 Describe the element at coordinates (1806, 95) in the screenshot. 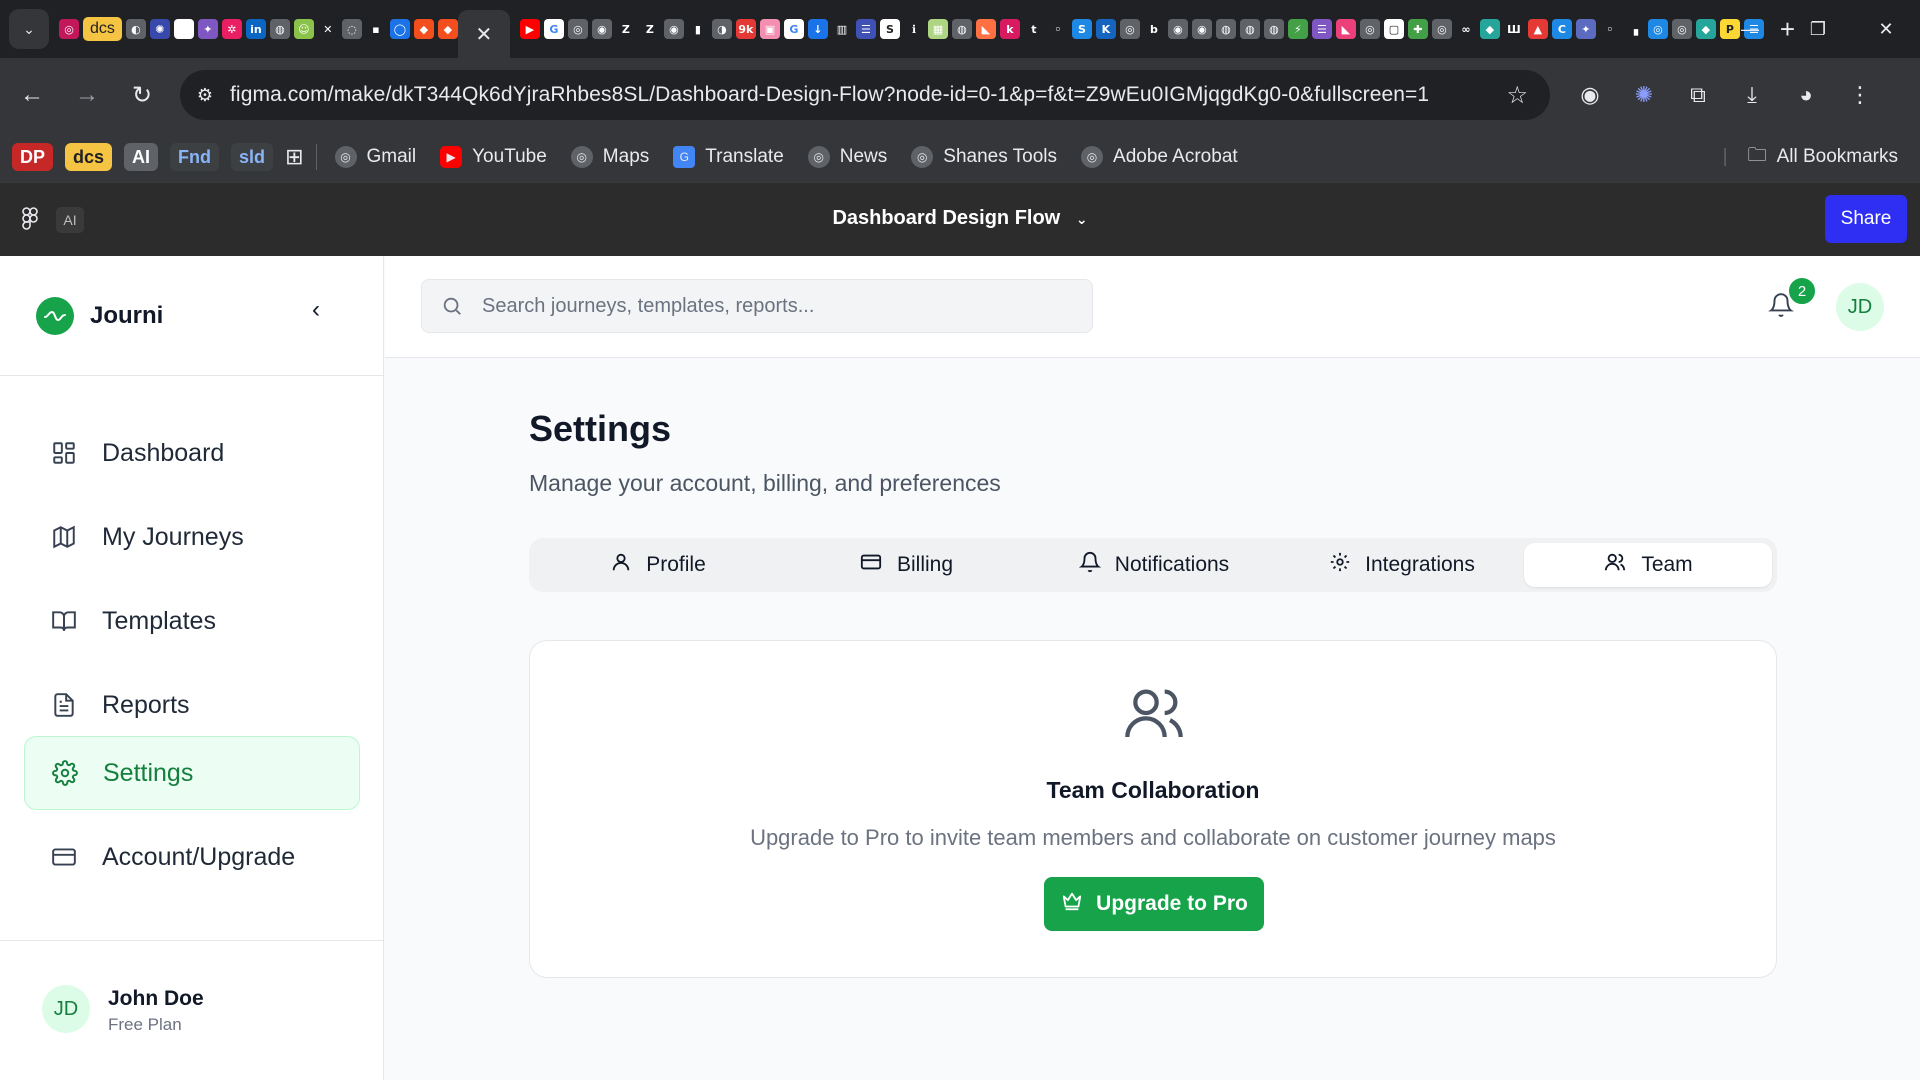

I see `profile-avatar: ◕` at that location.